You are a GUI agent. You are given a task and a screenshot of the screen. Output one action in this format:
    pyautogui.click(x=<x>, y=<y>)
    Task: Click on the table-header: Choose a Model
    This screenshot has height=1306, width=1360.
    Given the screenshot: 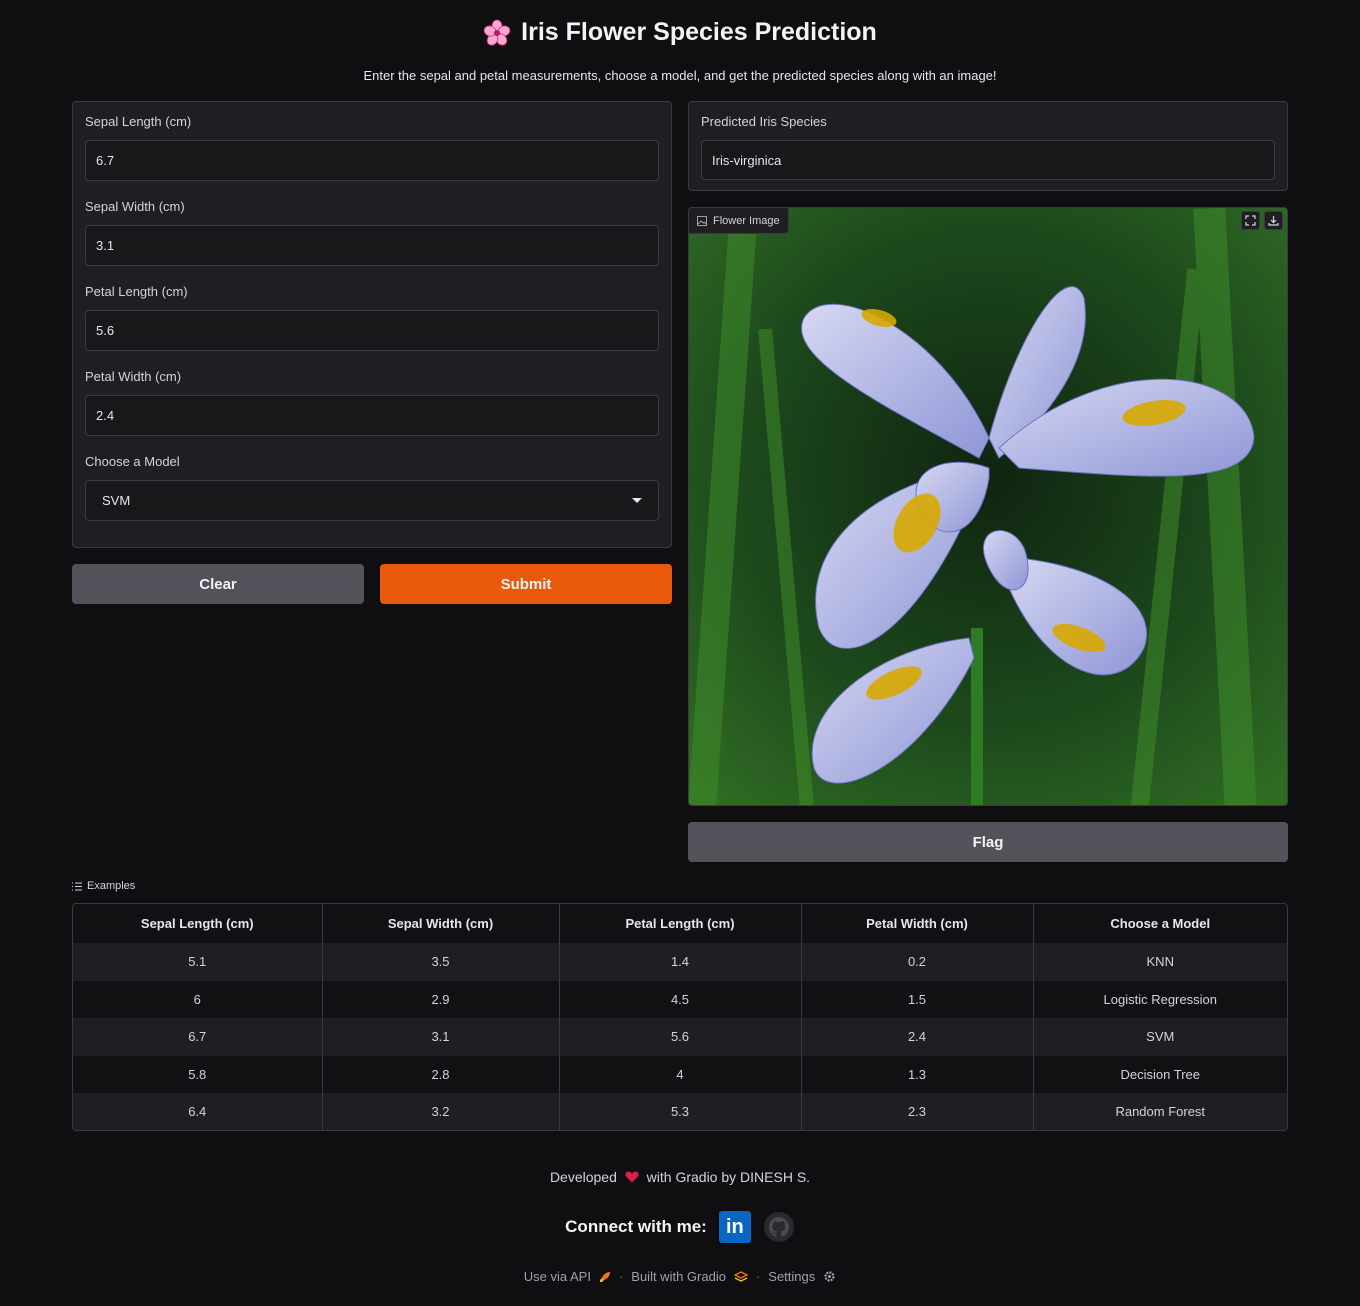 What is the action you would take?
    pyautogui.click(x=1160, y=923)
    